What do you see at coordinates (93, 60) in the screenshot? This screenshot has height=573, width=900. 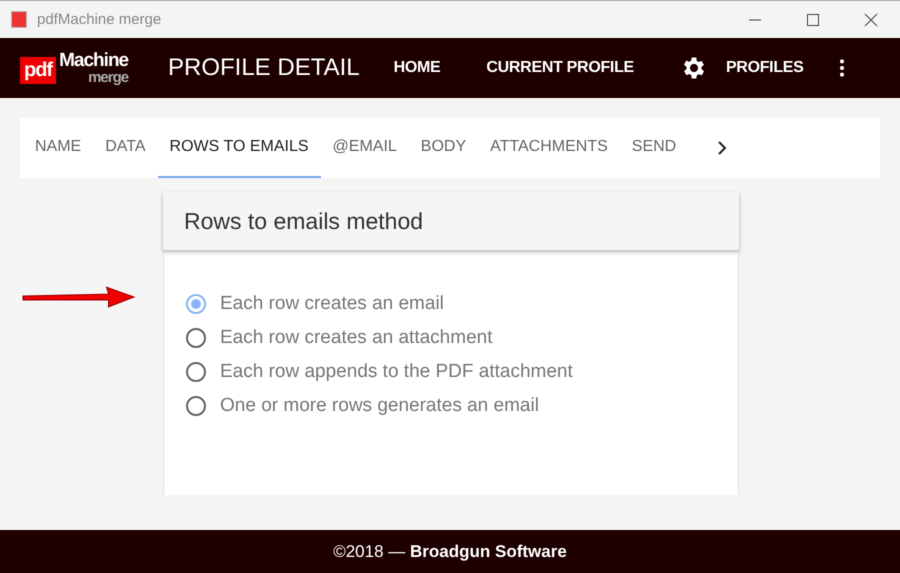 I see `logo-text: Machine` at bounding box center [93, 60].